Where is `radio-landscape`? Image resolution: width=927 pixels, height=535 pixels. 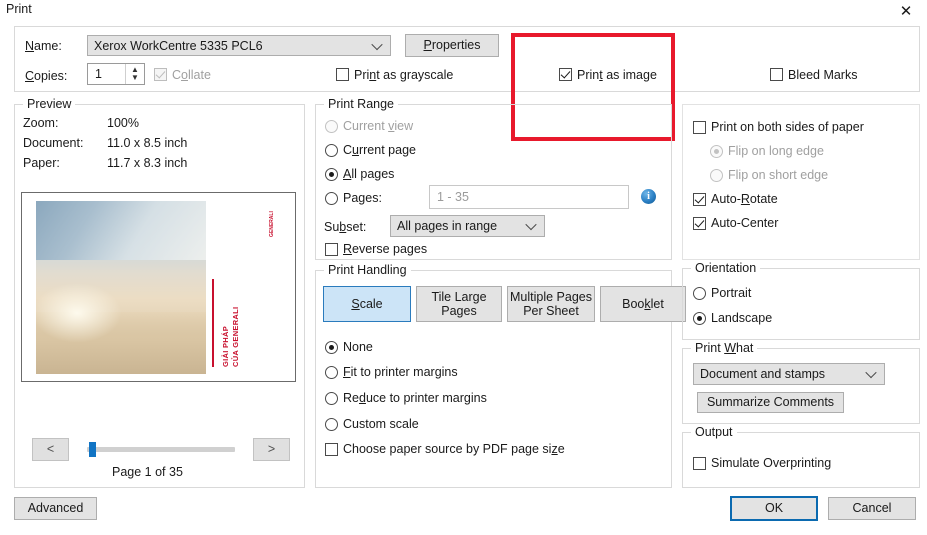 radio-landscape is located at coordinates (699, 318).